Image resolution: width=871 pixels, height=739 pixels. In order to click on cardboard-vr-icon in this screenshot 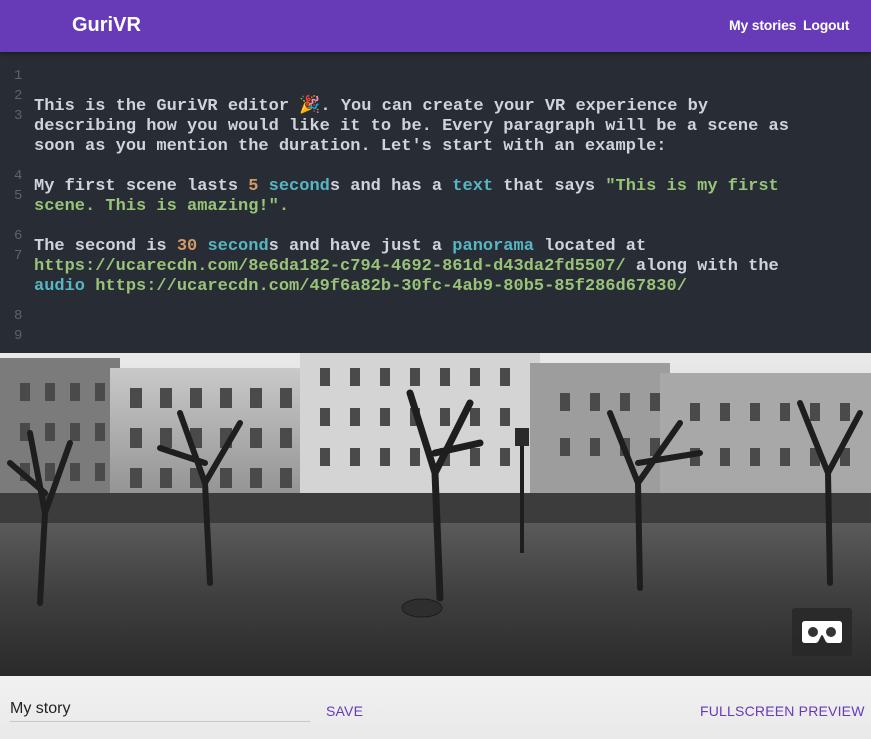, I will do `click(822, 632)`.